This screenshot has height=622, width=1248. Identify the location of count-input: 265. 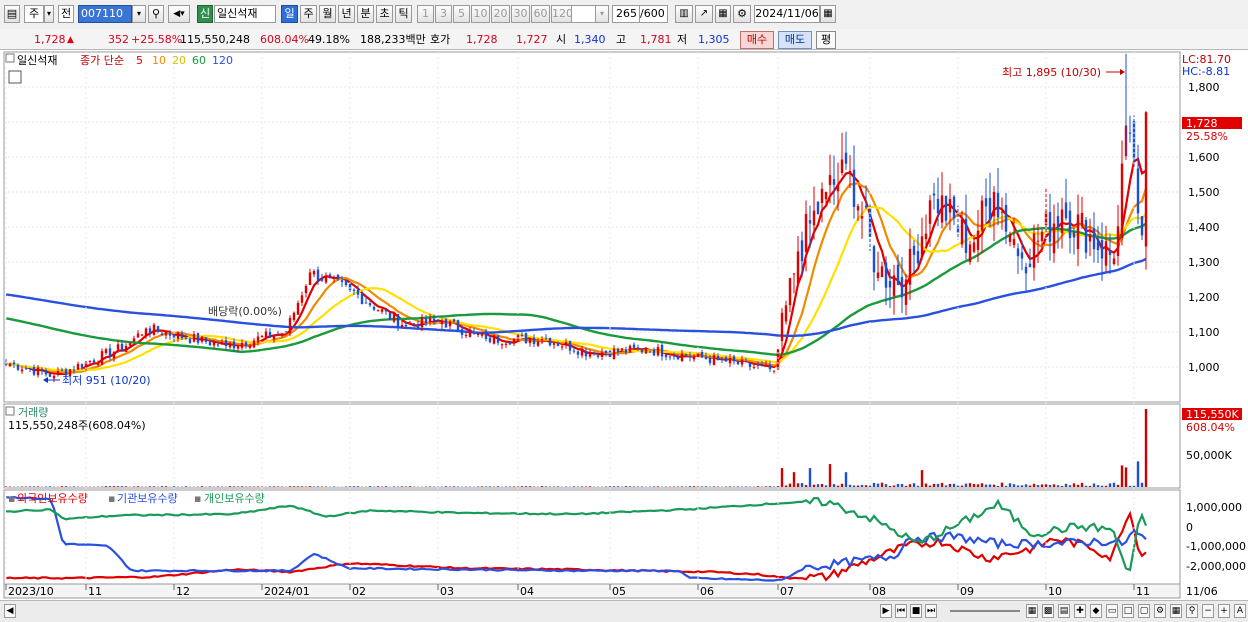
(626, 14).